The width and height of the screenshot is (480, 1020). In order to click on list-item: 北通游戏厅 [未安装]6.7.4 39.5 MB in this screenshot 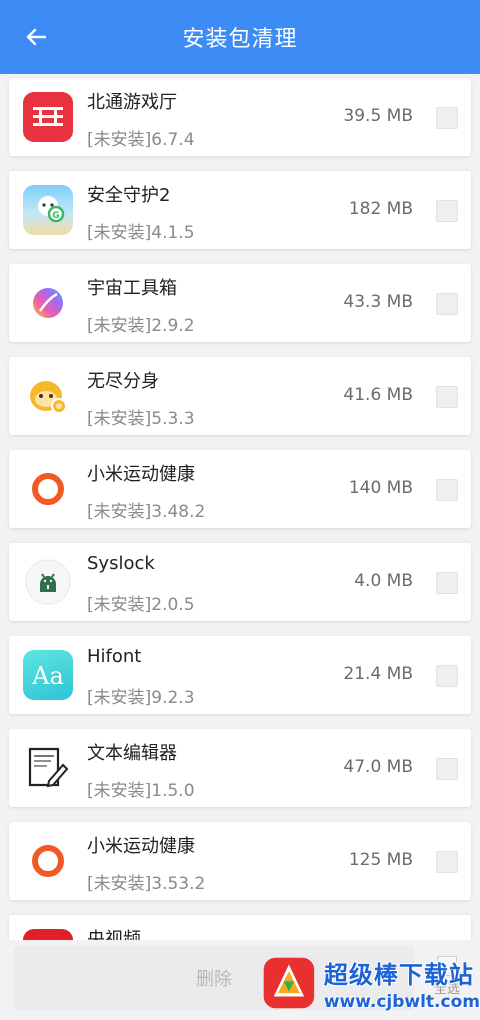, I will do `click(240, 117)`.